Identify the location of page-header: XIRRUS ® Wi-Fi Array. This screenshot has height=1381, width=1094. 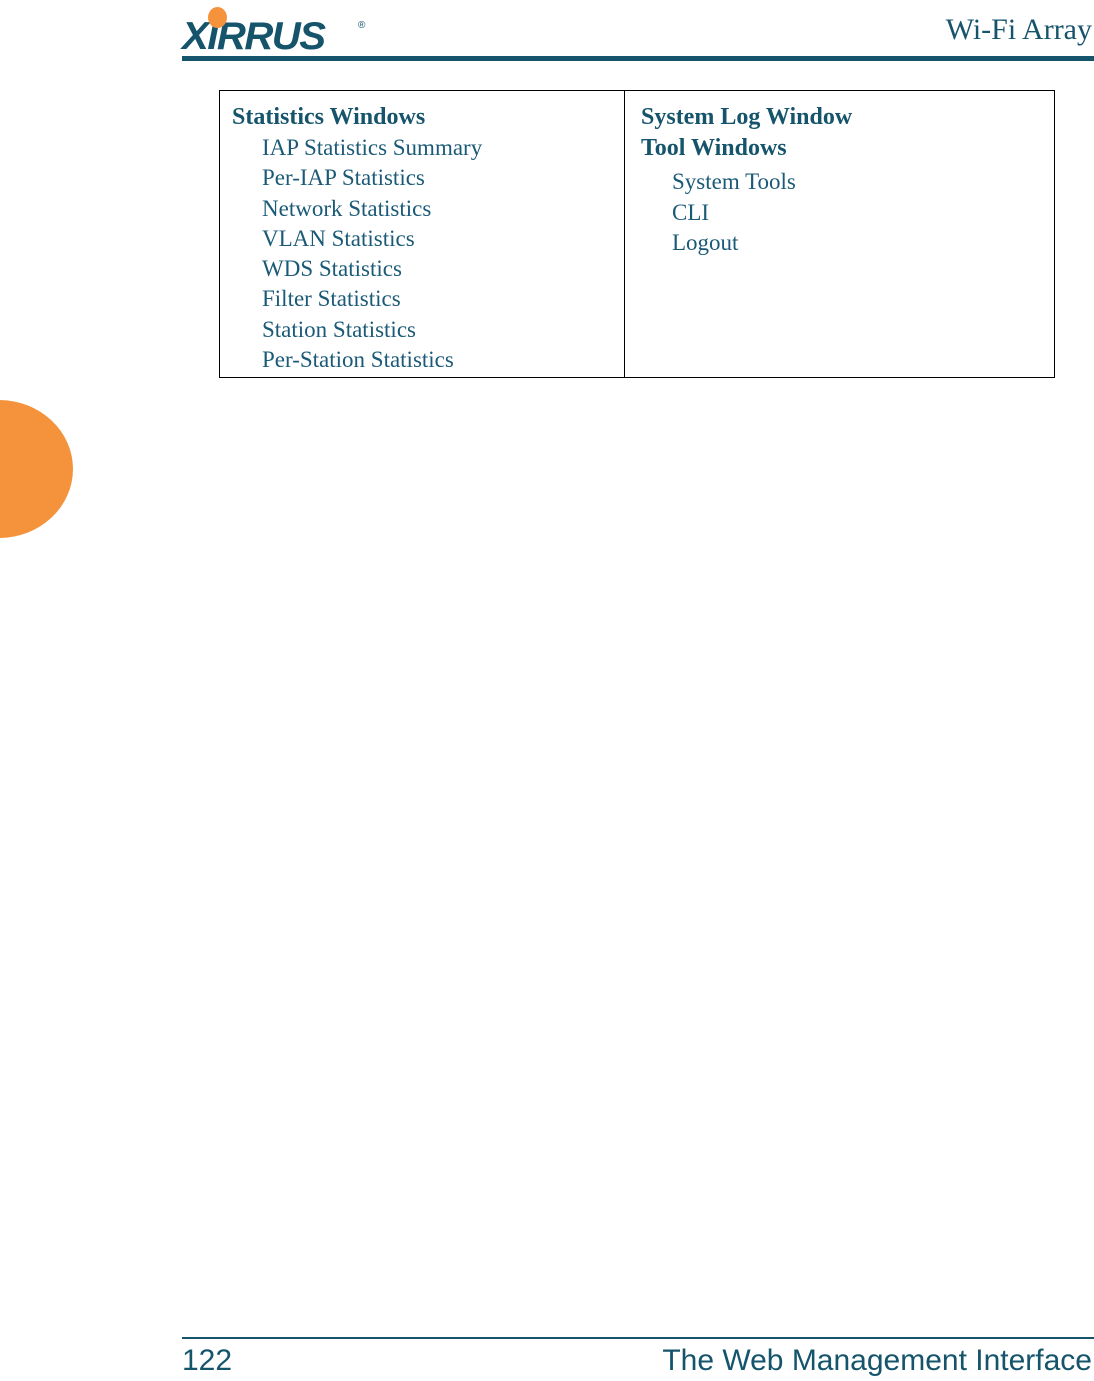
(547, 31).